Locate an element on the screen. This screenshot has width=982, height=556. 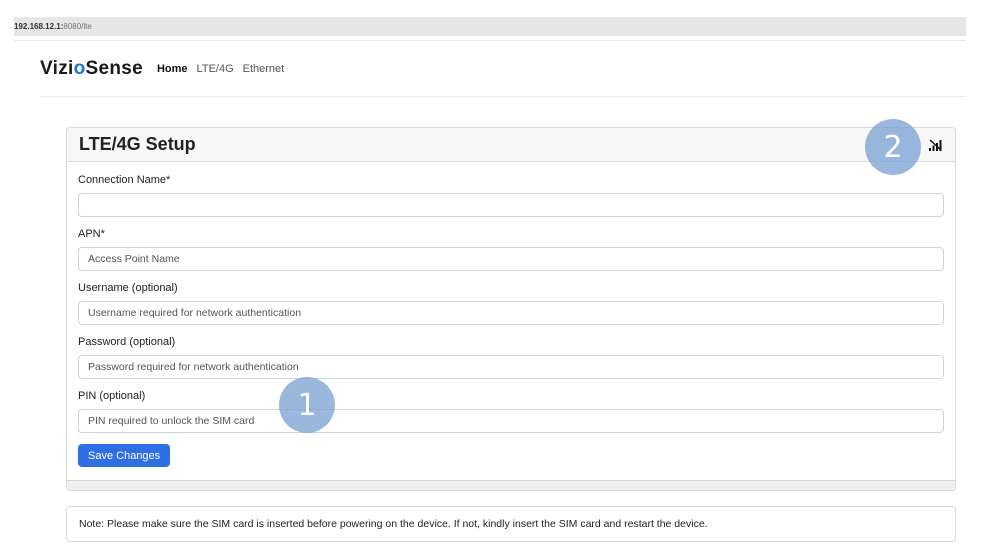
username-field is located at coordinates (511, 313).